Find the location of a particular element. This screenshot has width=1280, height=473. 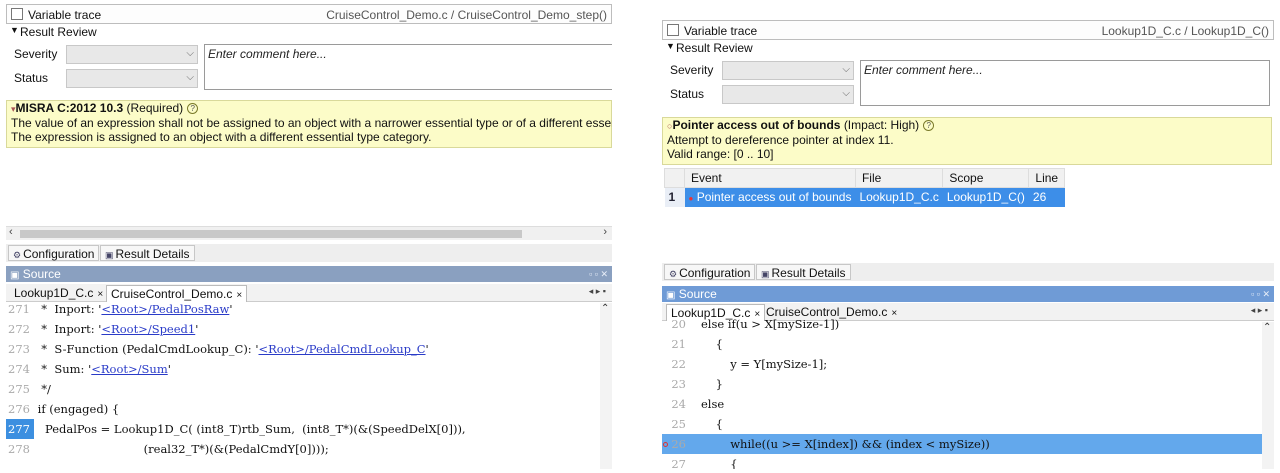

status-label: Status is located at coordinates (31, 78).